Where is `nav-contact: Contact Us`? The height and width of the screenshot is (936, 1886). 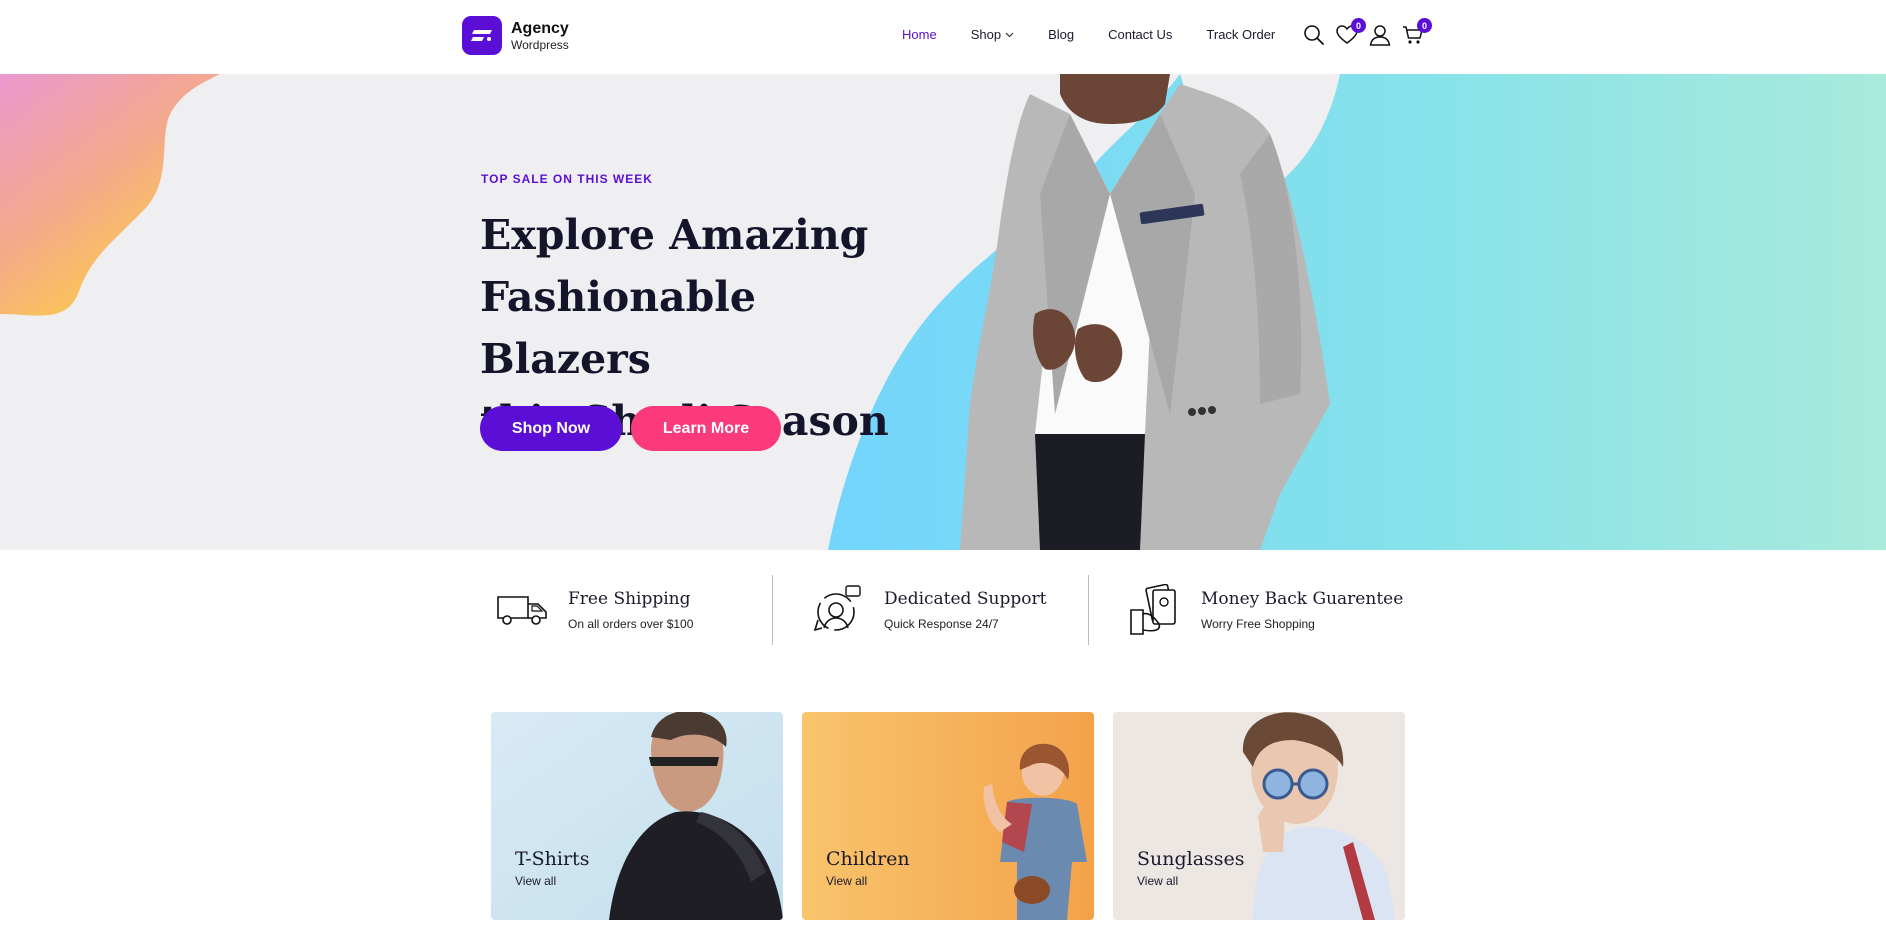
nav-contact: Contact Us is located at coordinates (1140, 34).